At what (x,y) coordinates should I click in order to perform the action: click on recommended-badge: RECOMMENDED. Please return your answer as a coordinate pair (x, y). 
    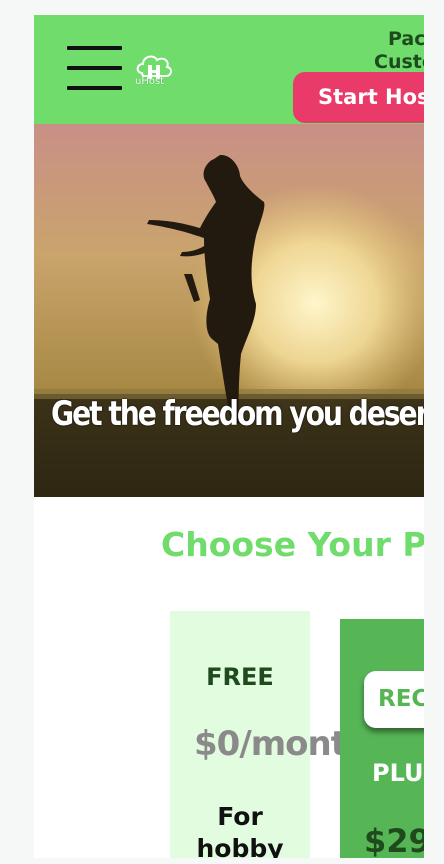
    Looking at the image, I should click on (394, 699).